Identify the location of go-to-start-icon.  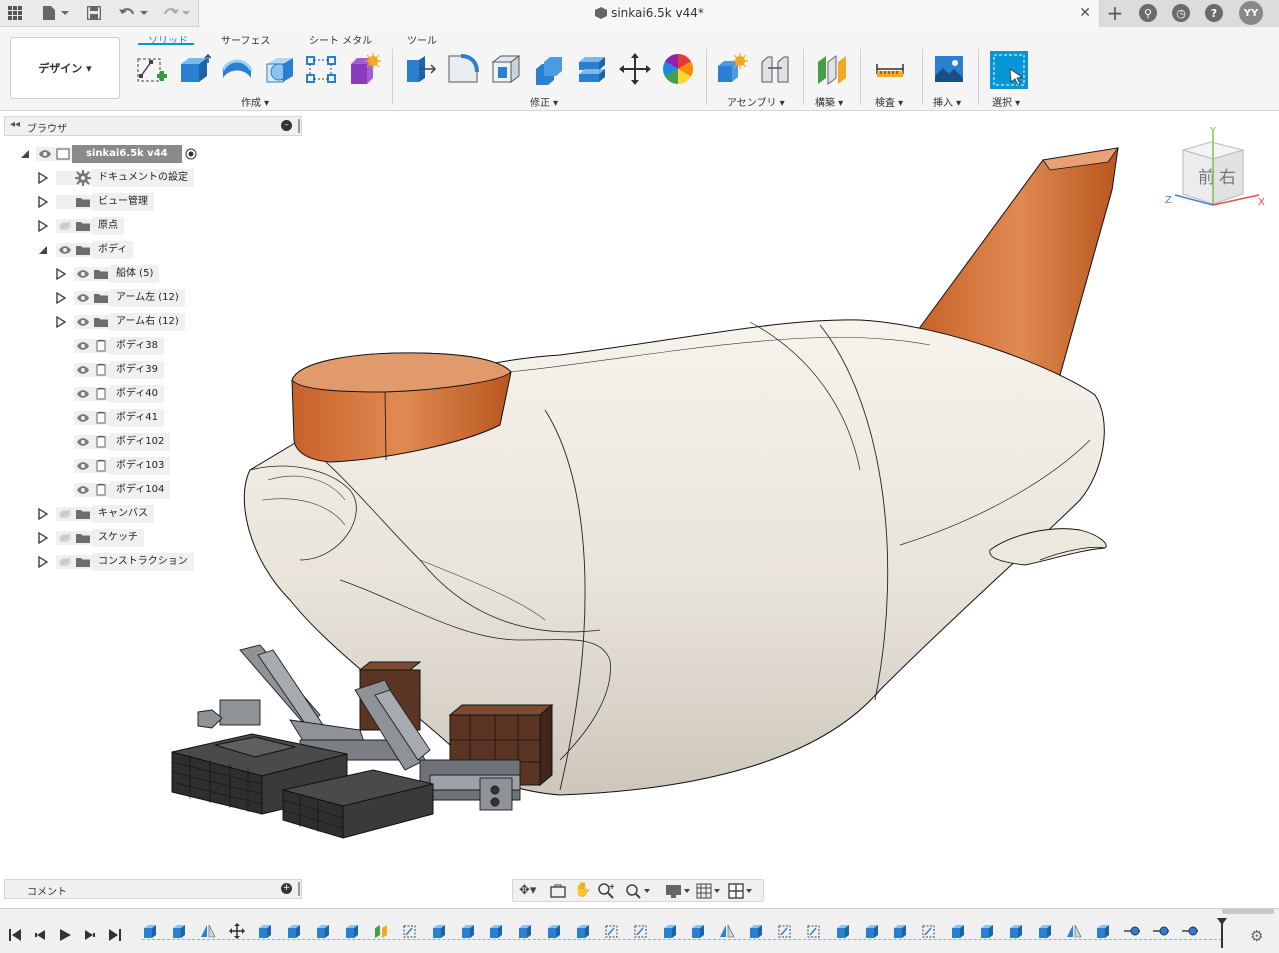
(15, 936).